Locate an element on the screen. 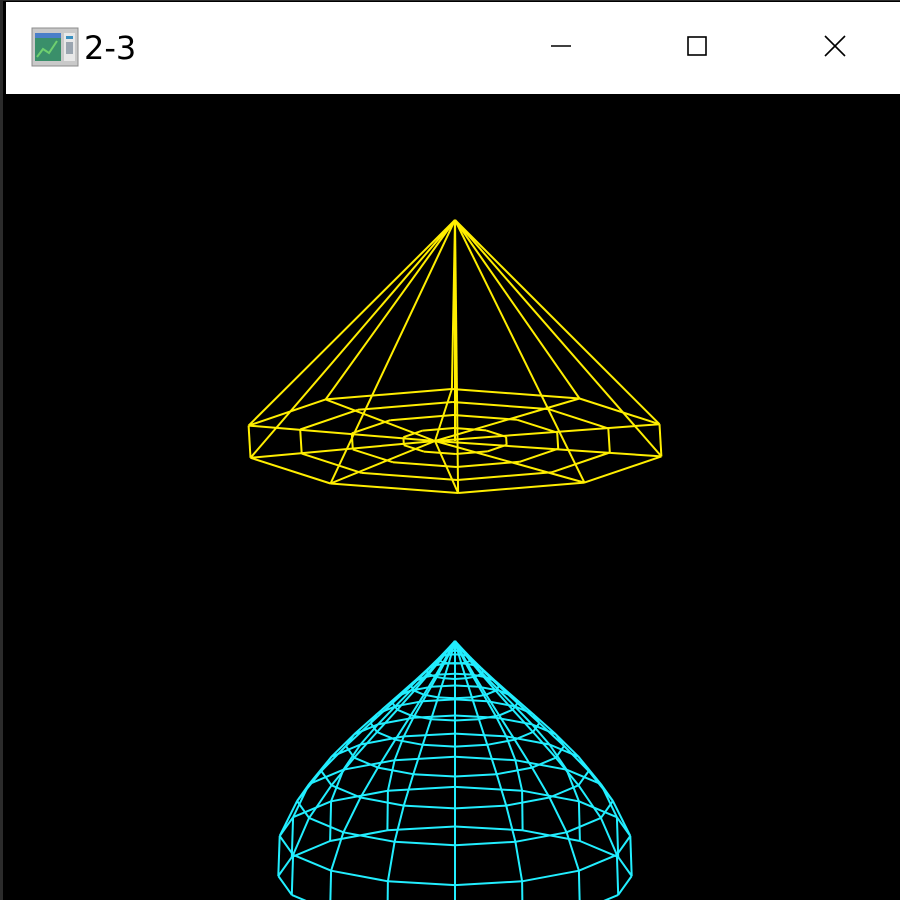 The image size is (900, 900). window-title: 2-3 is located at coordinates (110, 48).